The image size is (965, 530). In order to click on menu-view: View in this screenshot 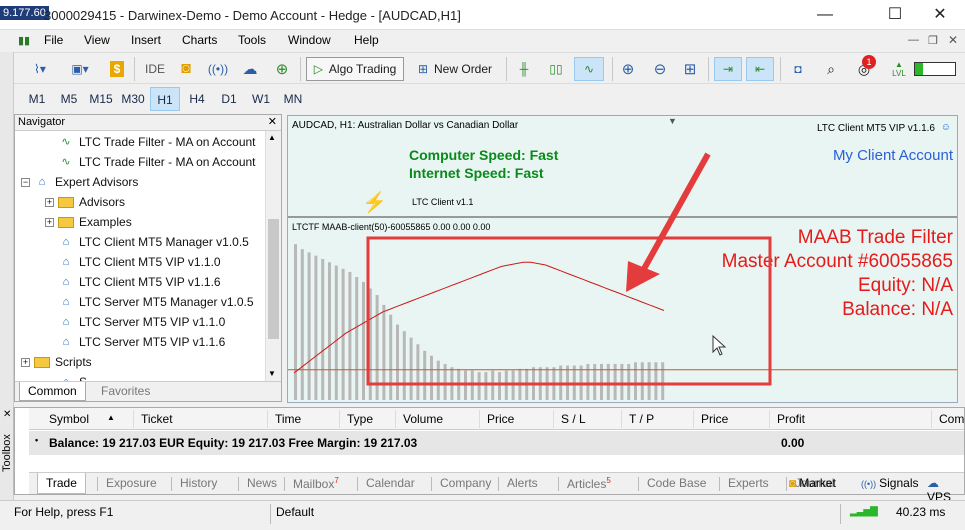, I will do `click(97, 40)`.